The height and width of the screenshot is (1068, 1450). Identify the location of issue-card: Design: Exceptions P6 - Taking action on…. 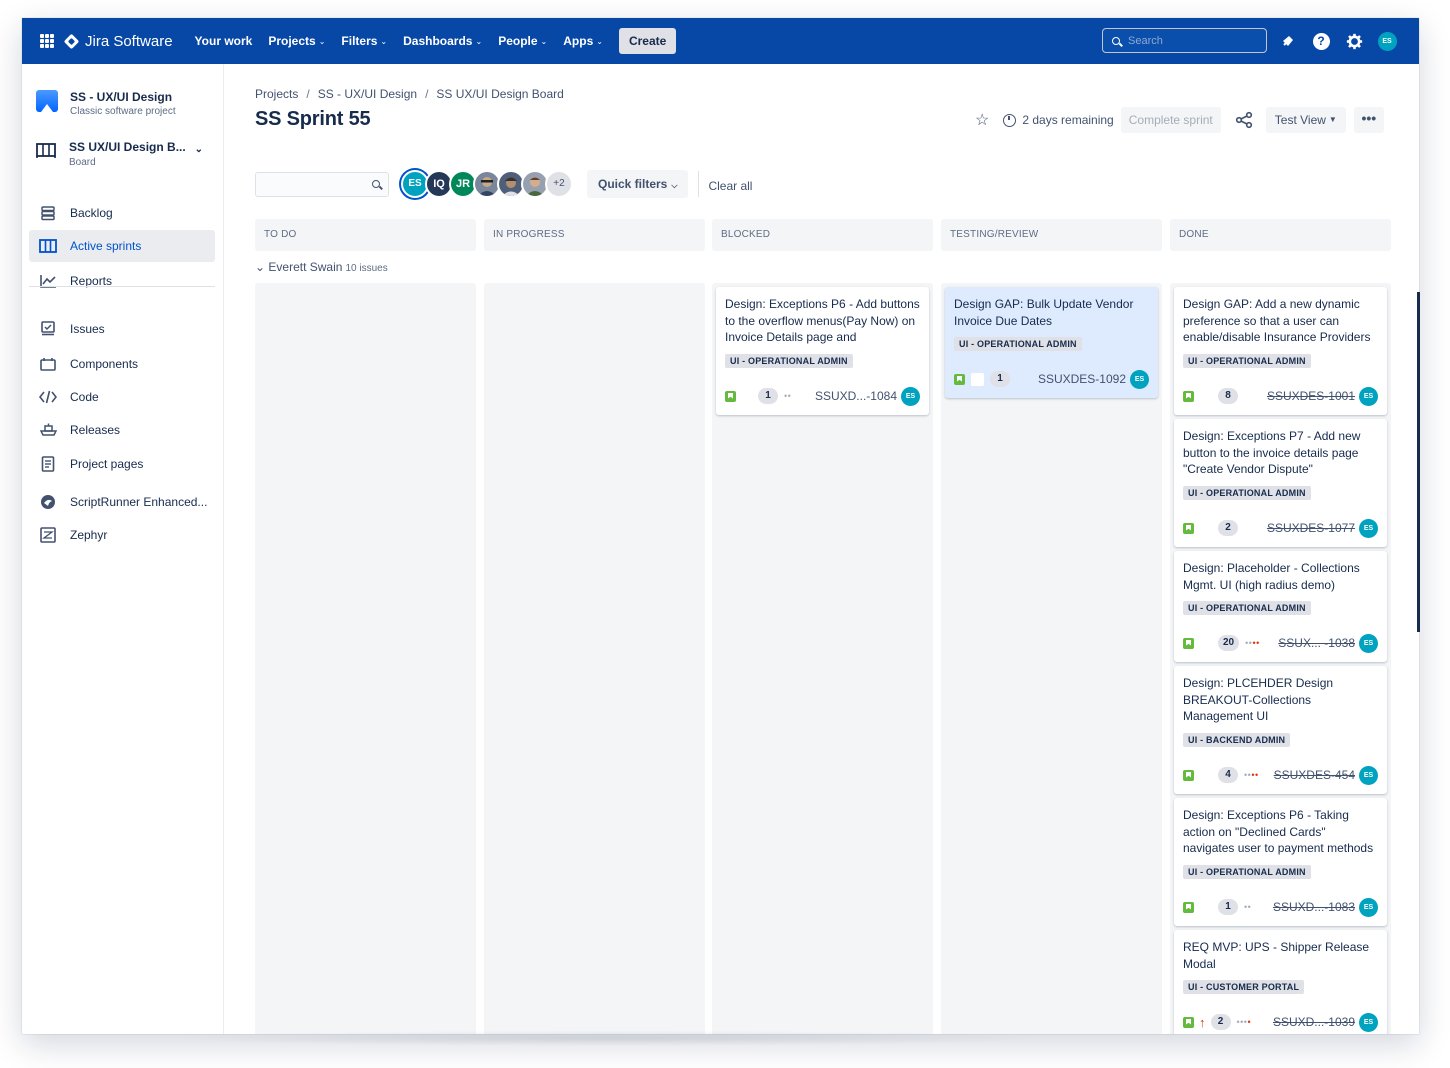
(1280, 862).